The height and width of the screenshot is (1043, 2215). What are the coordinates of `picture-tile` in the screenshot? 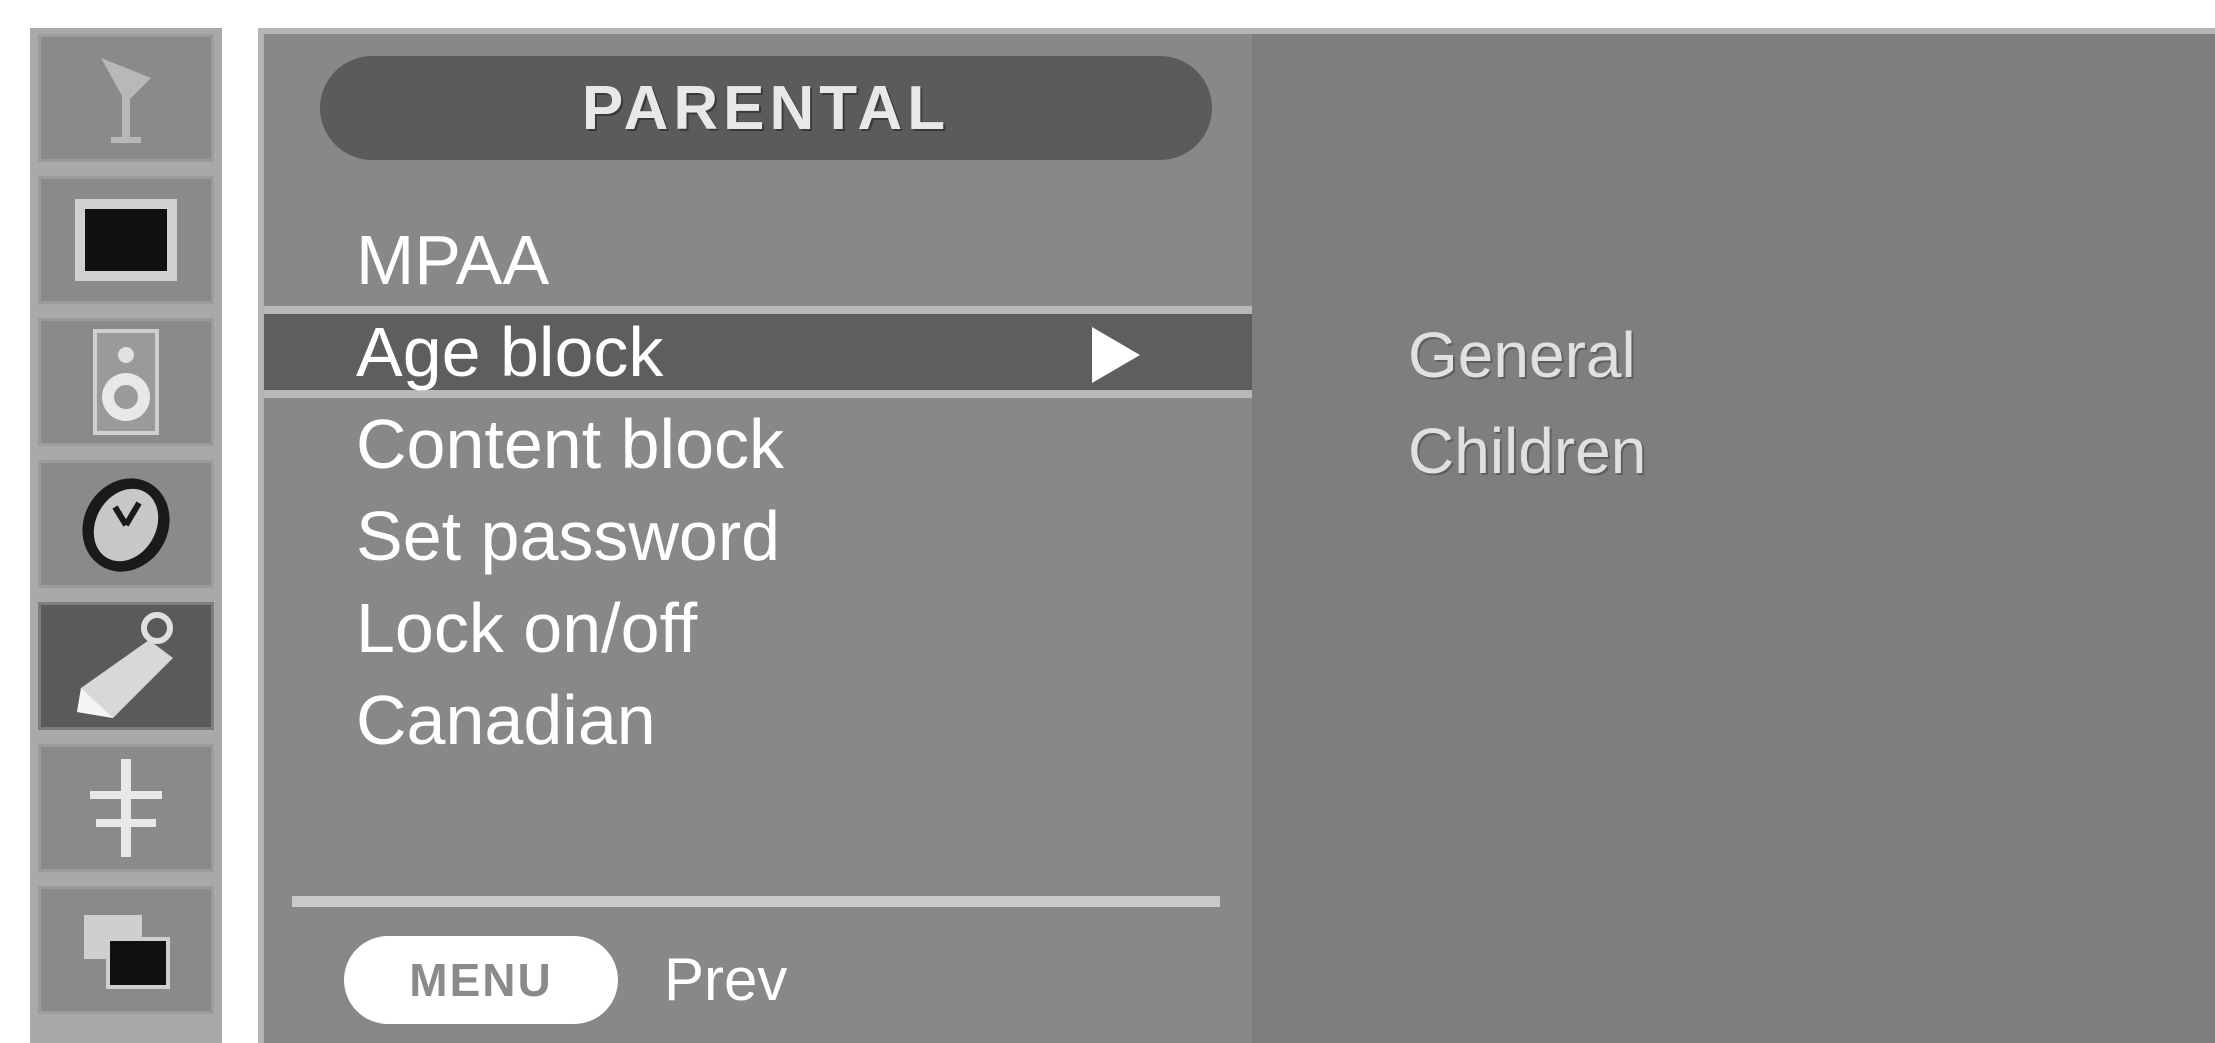 It's located at (126, 240).